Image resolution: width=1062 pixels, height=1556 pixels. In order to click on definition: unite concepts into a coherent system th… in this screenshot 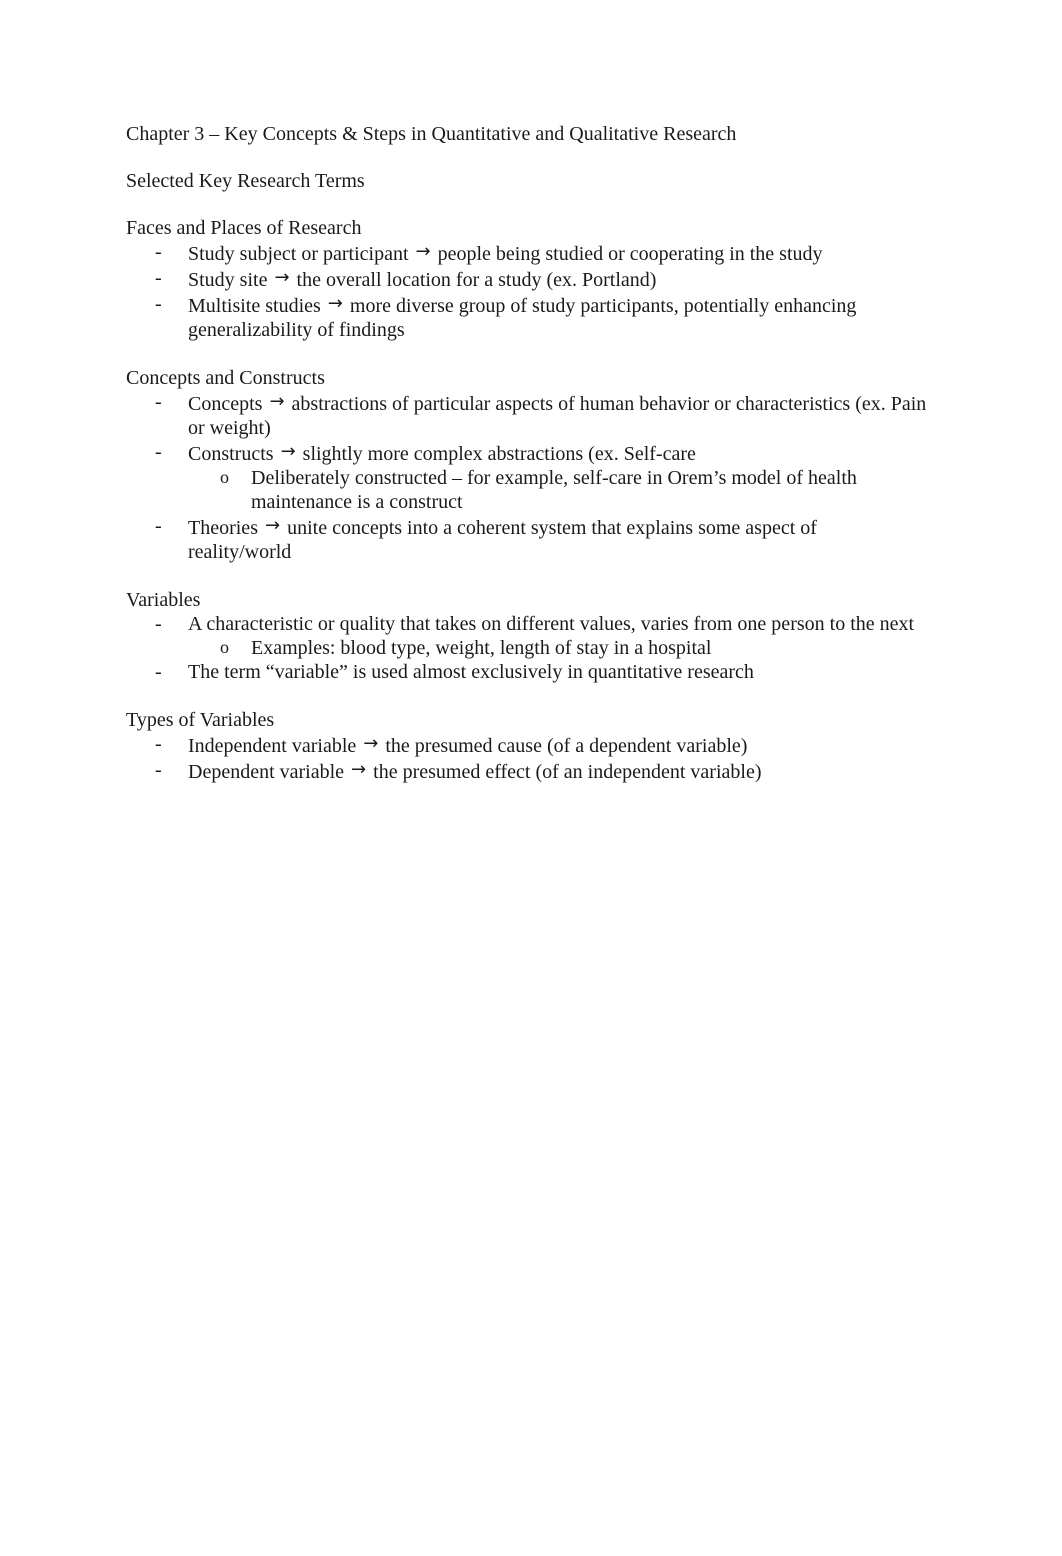, I will do `click(502, 540)`.